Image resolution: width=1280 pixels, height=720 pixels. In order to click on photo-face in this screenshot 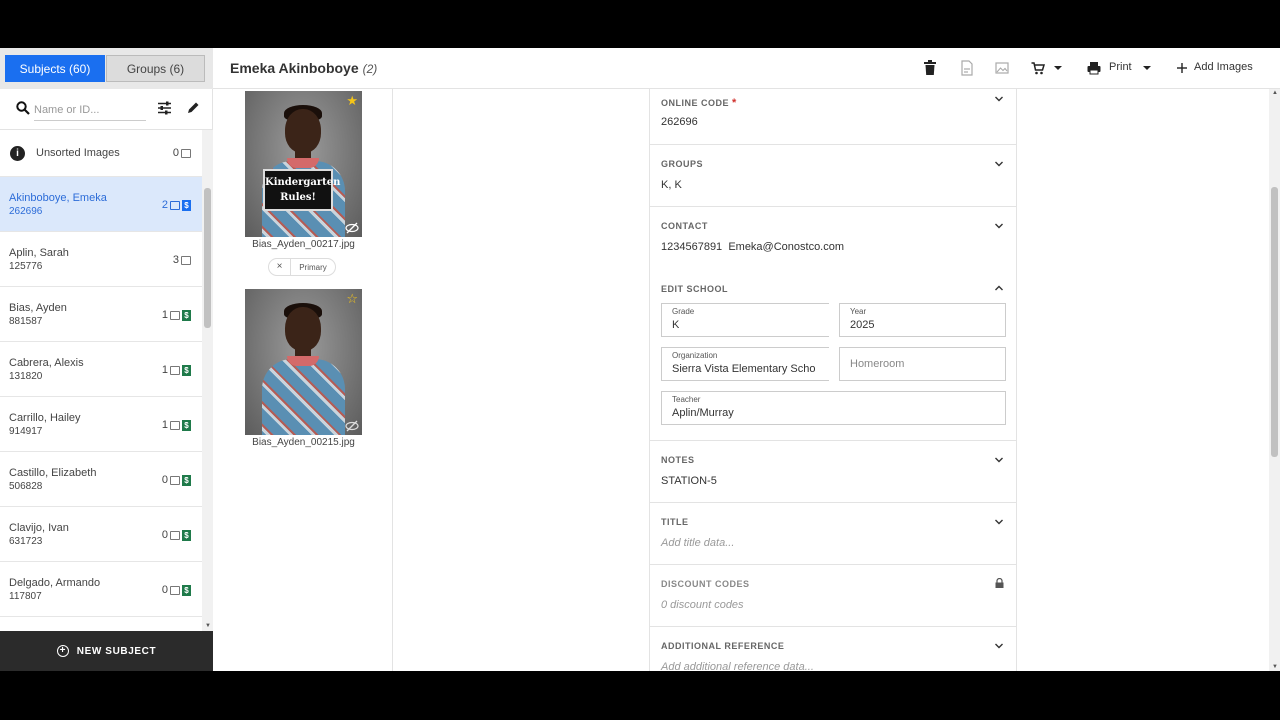, I will do `click(303, 329)`.